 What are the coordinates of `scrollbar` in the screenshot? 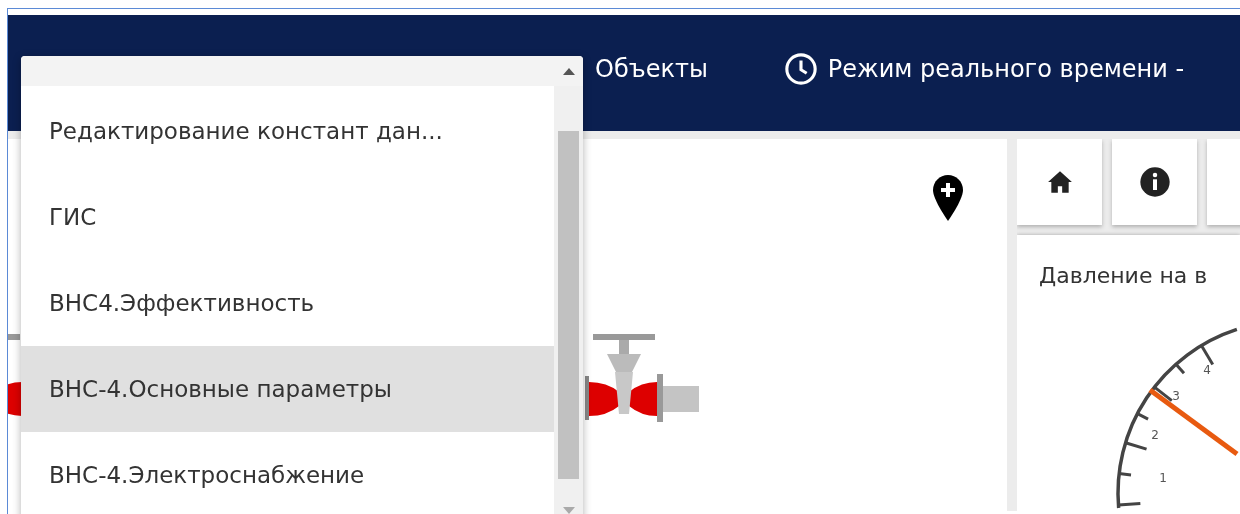 It's located at (568, 300).